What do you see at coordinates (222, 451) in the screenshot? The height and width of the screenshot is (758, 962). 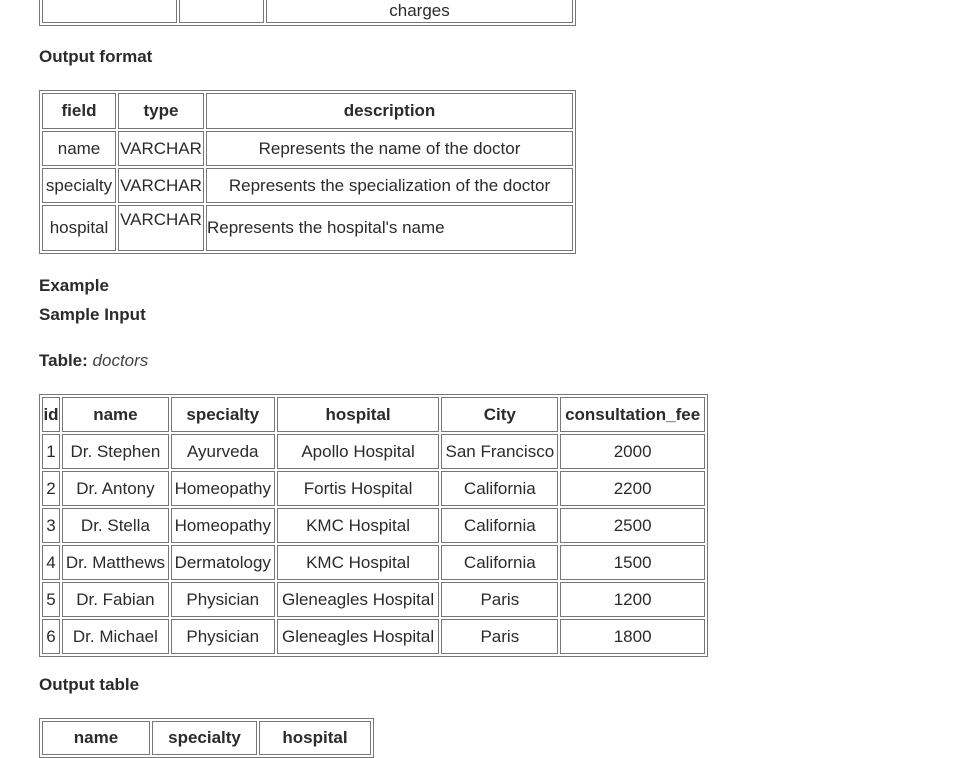 I see `specialty-cell: Ayurveda` at bounding box center [222, 451].